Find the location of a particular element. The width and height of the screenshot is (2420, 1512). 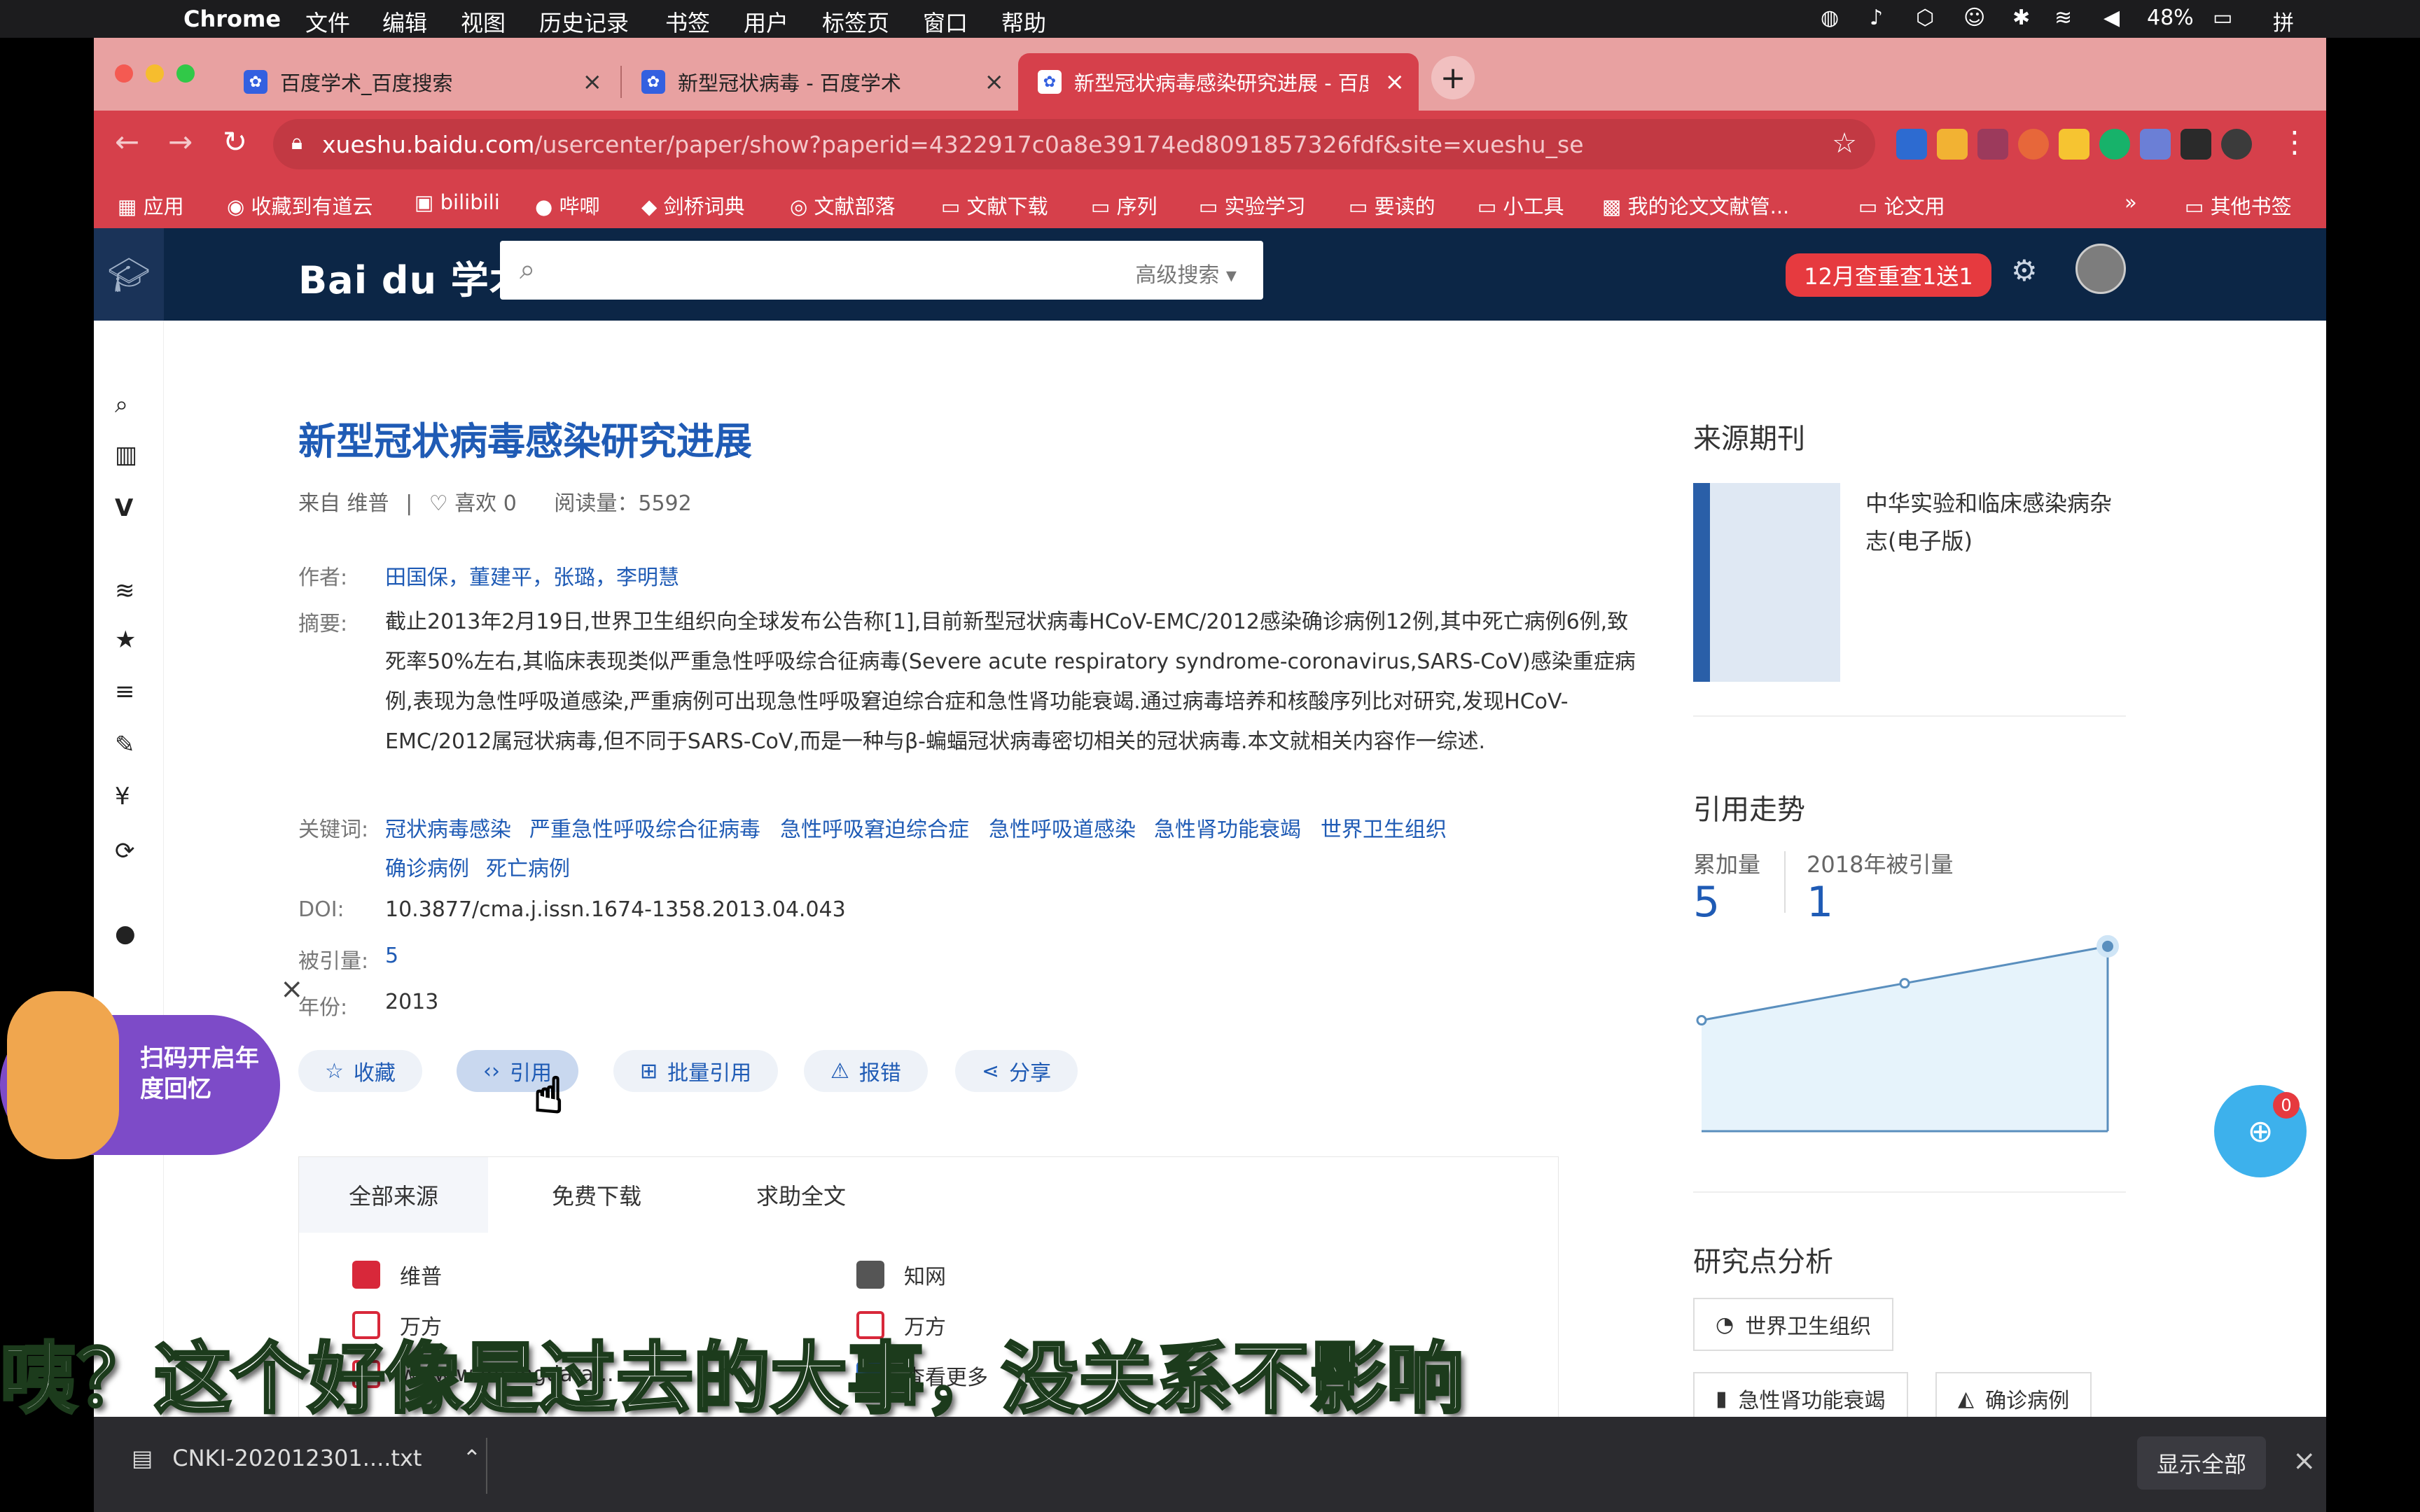

more-menu-icon: ⋮ is located at coordinates (2294, 142).